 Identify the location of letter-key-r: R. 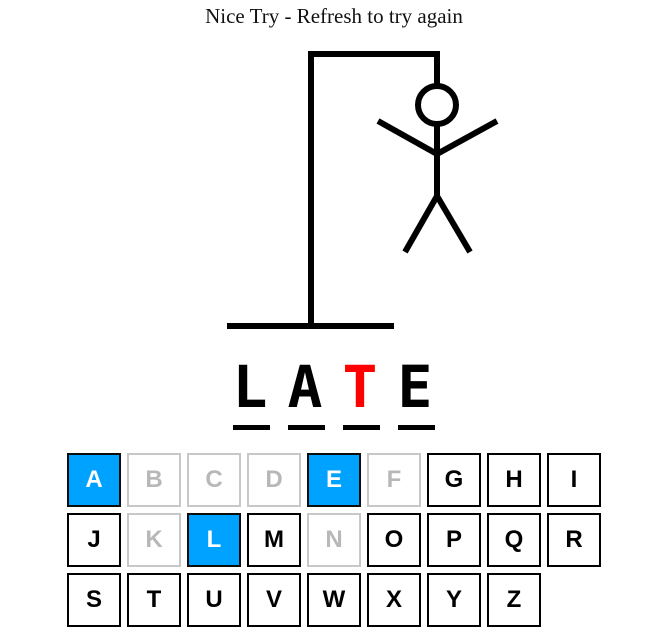
(574, 540).